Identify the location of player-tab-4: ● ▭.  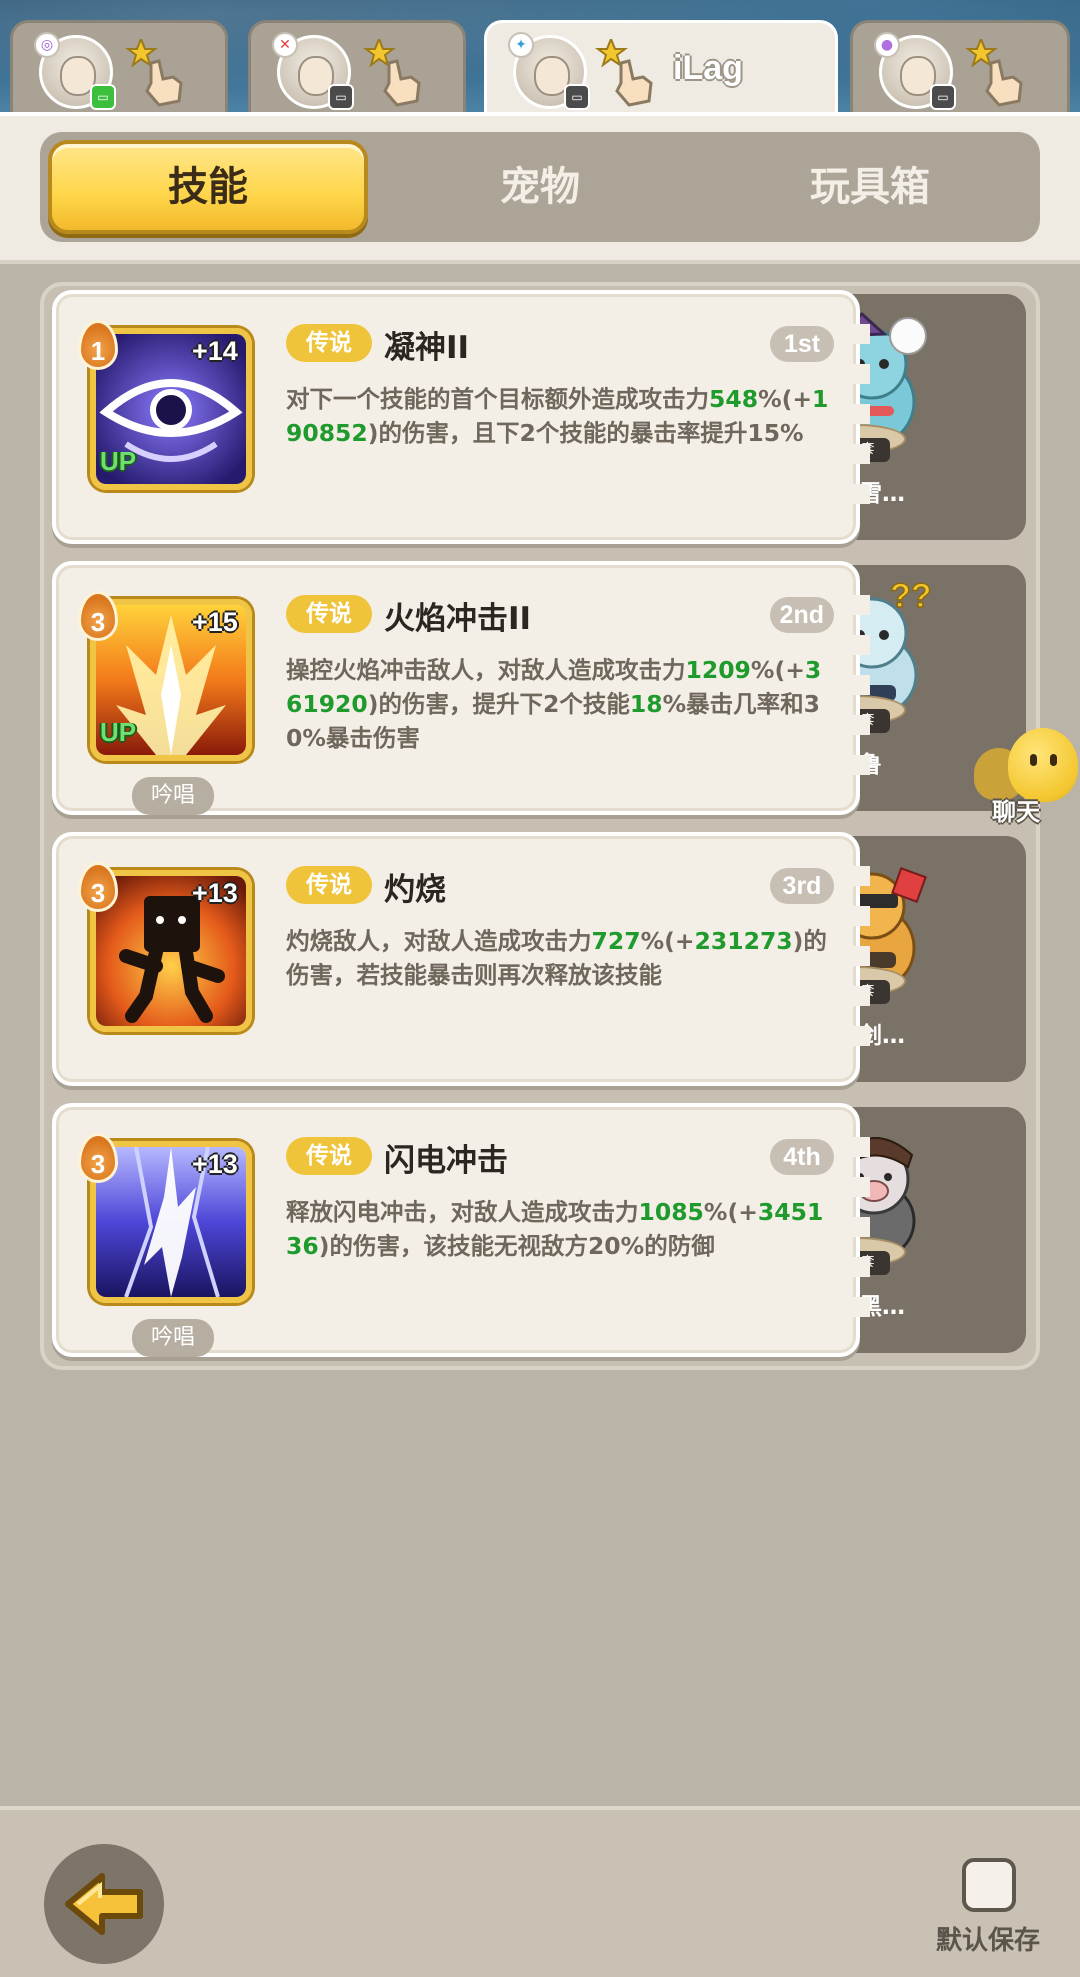
(960, 70).